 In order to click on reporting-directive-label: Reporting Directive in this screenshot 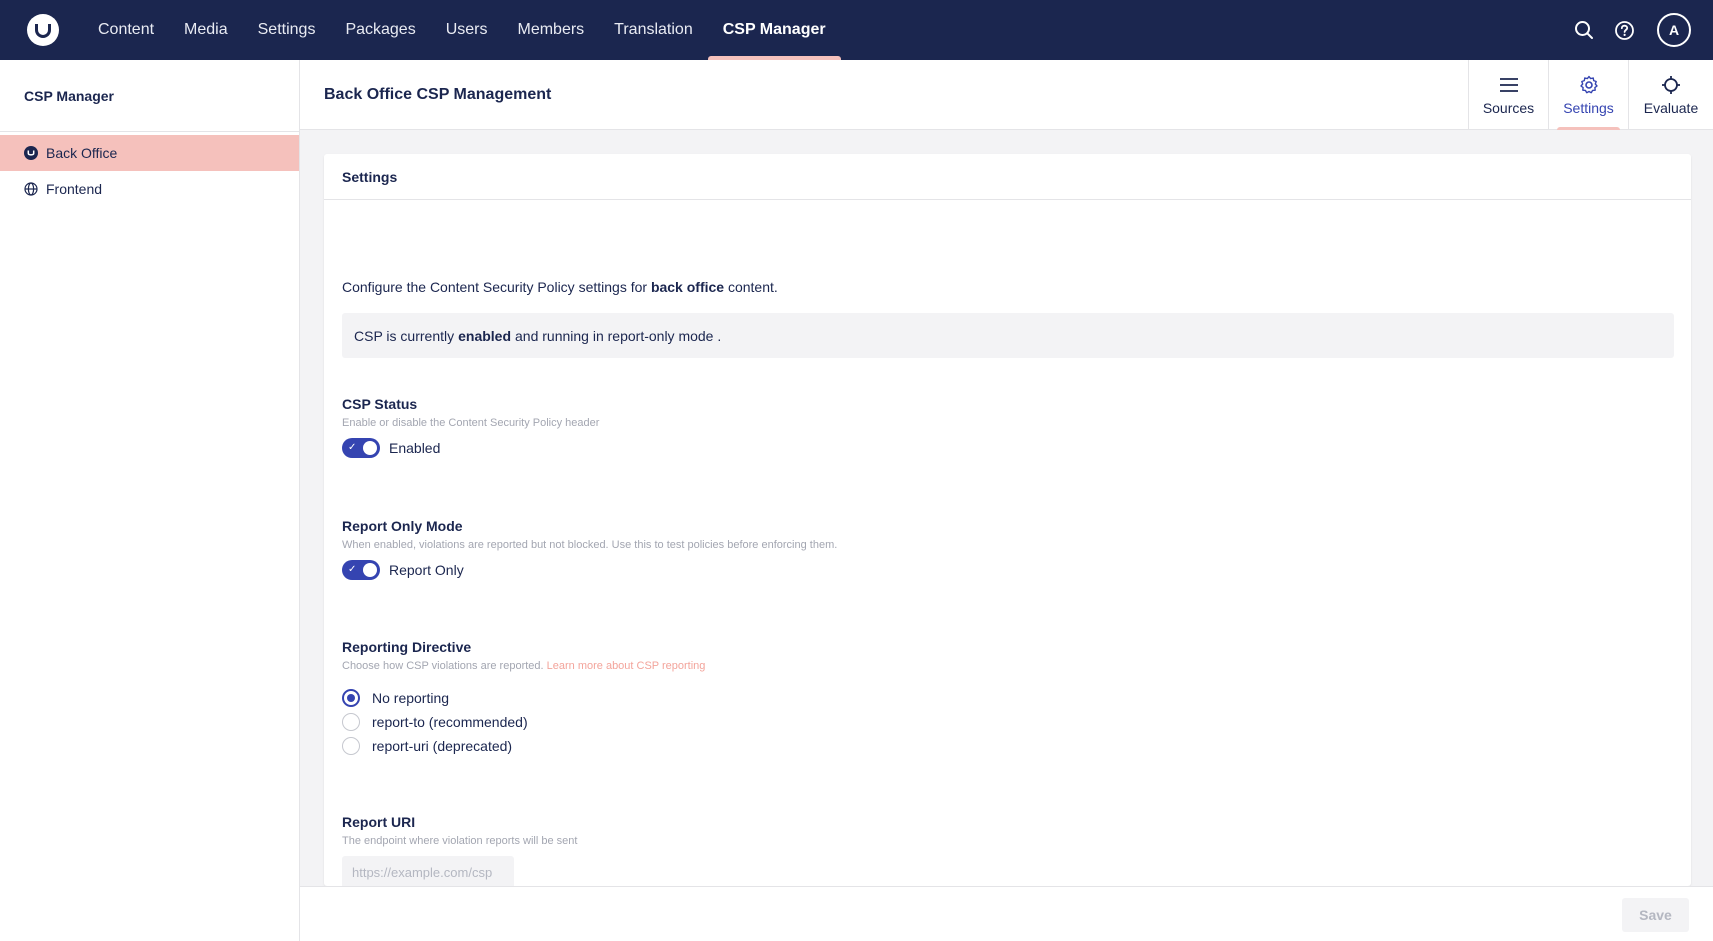, I will do `click(407, 647)`.